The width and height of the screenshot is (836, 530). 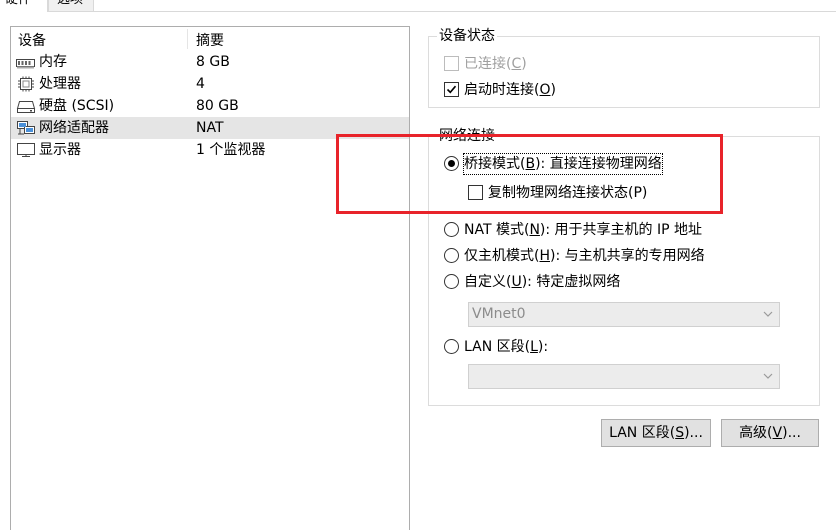 I want to click on lan-segment-select, so click(x=624, y=376).